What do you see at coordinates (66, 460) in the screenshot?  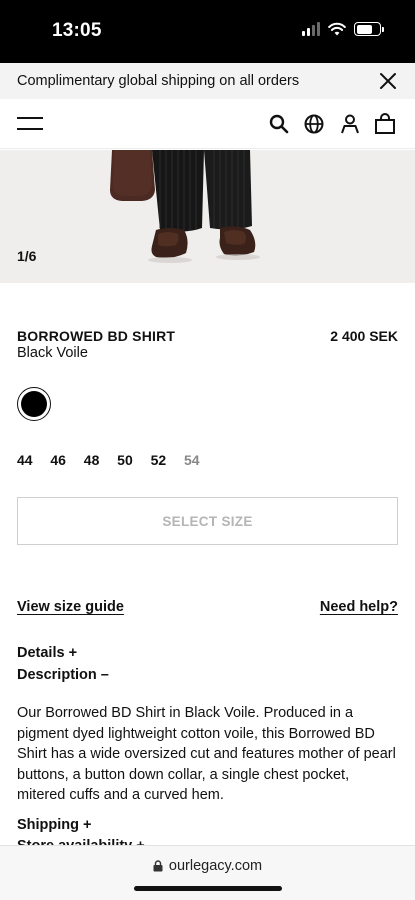 I see `size-option: 46` at bounding box center [66, 460].